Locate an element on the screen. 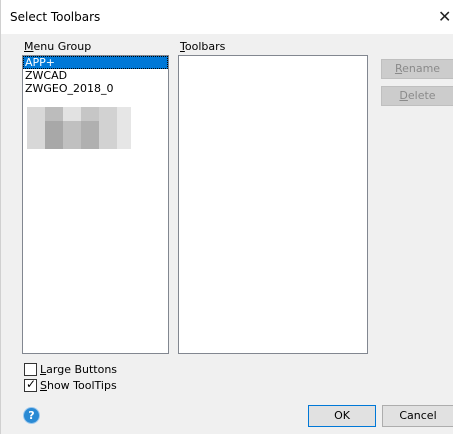 Image resolution: width=453 pixels, height=434 pixels. large-buttons-label: Large Buttons is located at coordinates (78, 369).